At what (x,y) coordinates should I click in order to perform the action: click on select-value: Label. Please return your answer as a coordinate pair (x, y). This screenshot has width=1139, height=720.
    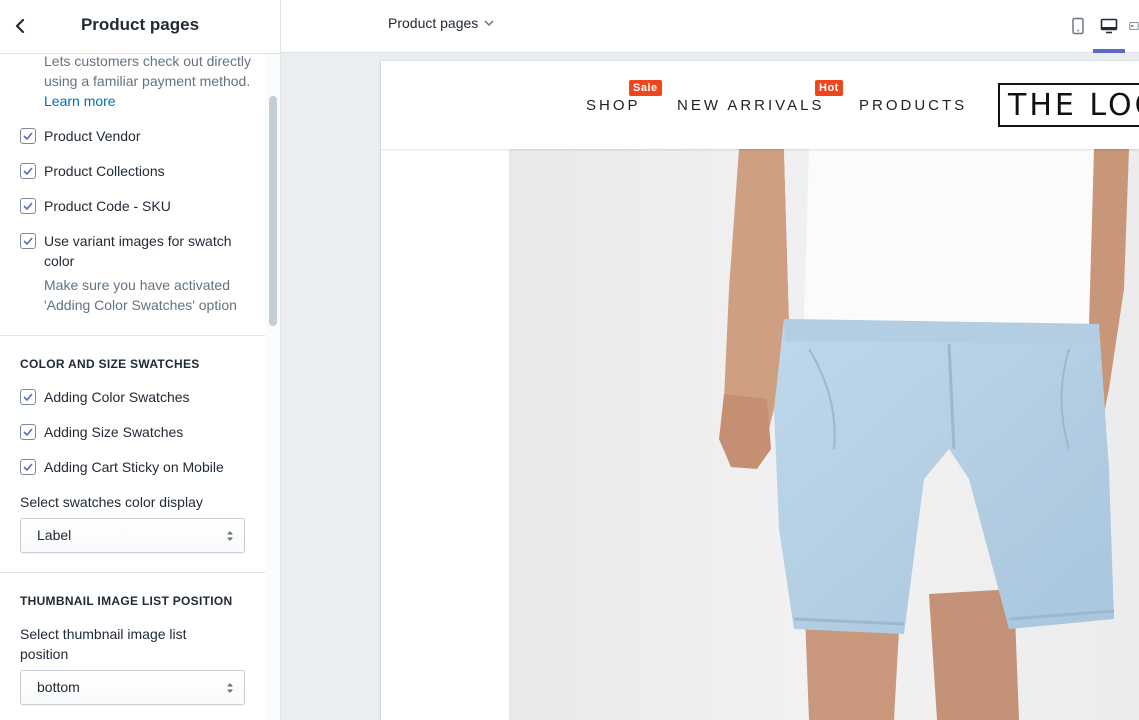
    Looking at the image, I should click on (54, 535).